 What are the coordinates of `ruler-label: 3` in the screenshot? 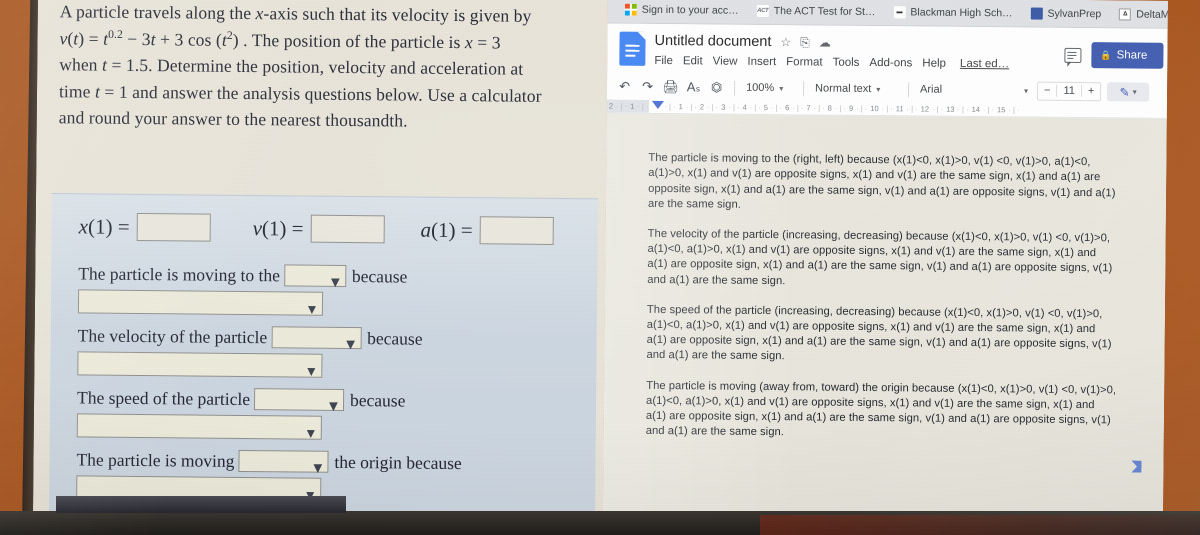 It's located at (723, 107).